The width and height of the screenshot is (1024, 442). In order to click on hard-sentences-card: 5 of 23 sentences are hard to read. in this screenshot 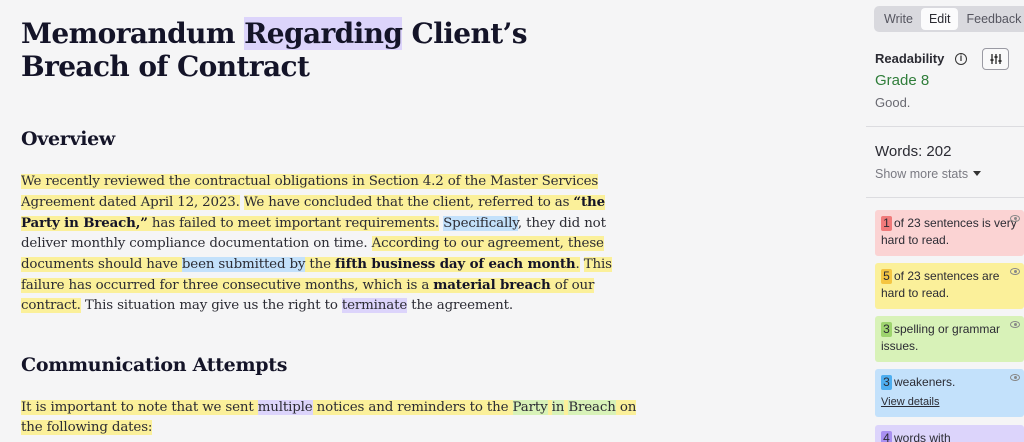, I will do `click(949, 286)`.